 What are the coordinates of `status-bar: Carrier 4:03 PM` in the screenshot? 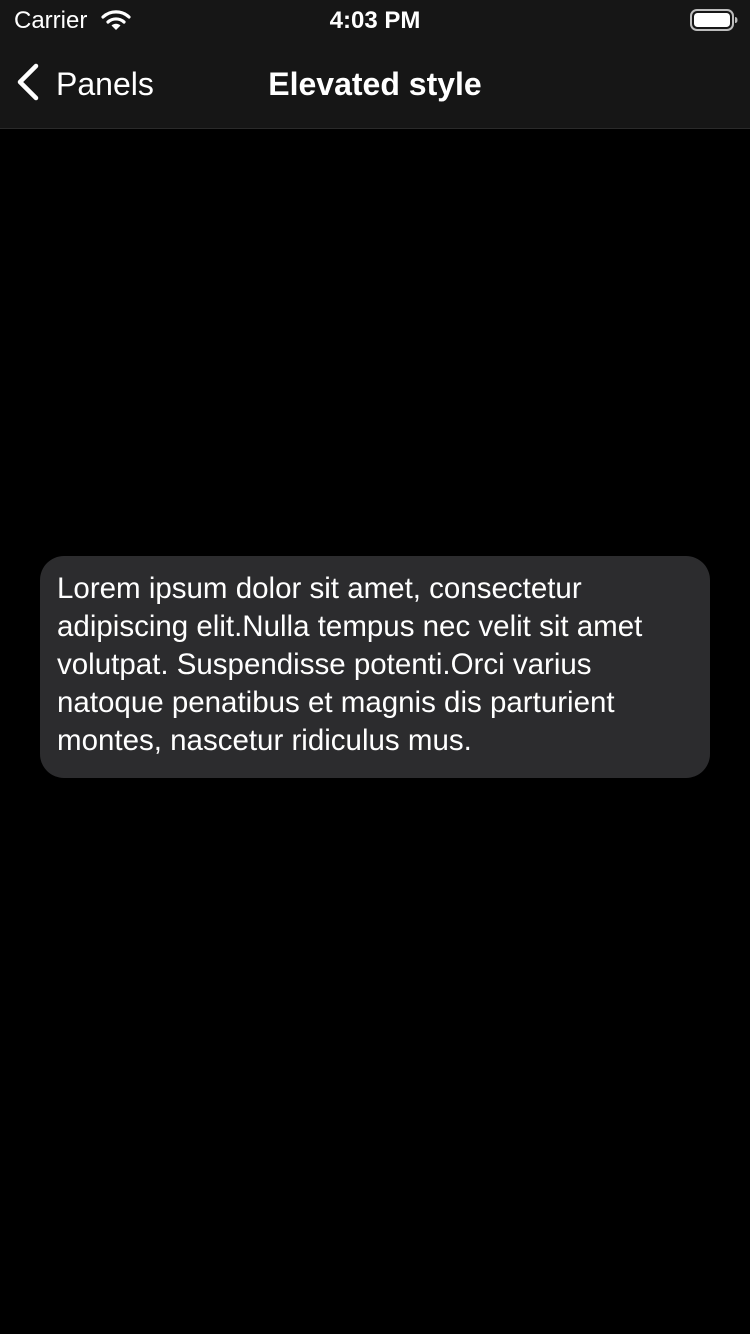 It's located at (375, 20).